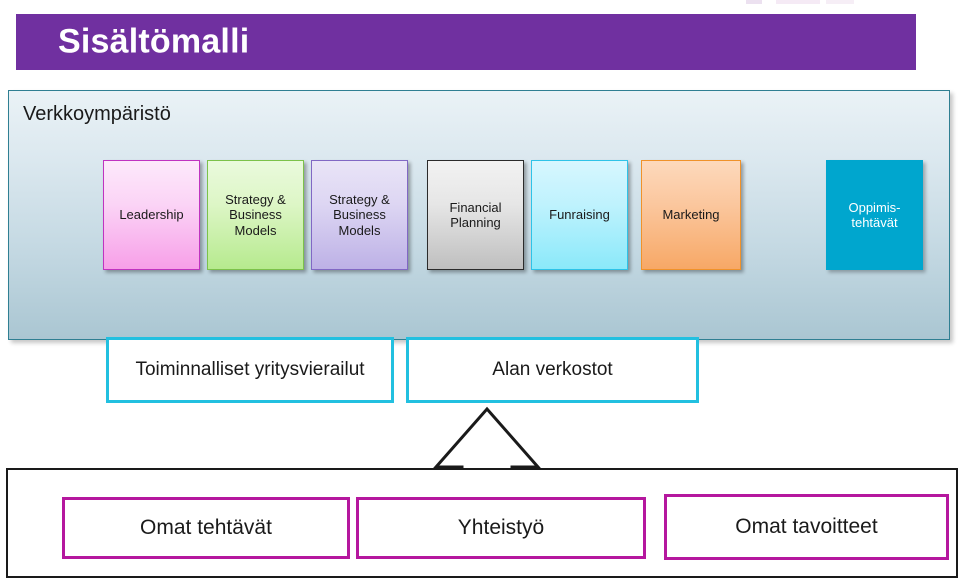 The height and width of the screenshot is (585, 964). I want to click on page-title: Sisältömalli, so click(154, 41).